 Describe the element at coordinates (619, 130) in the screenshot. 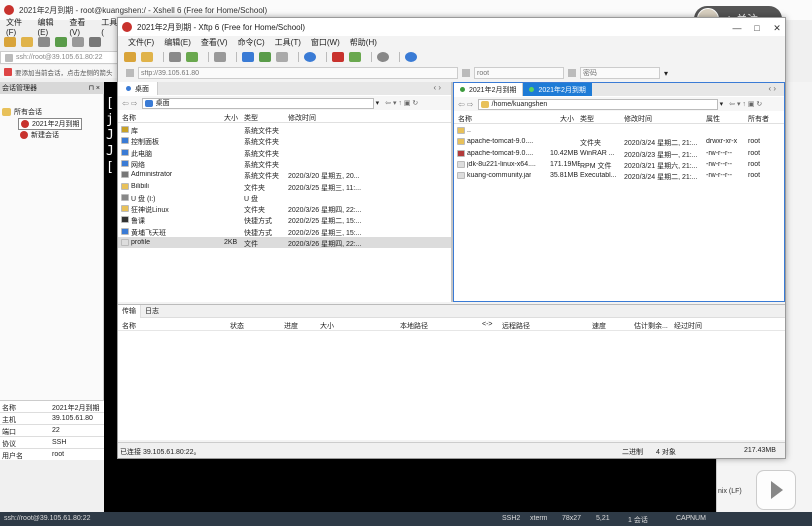

I see `file-row: ..` at that location.